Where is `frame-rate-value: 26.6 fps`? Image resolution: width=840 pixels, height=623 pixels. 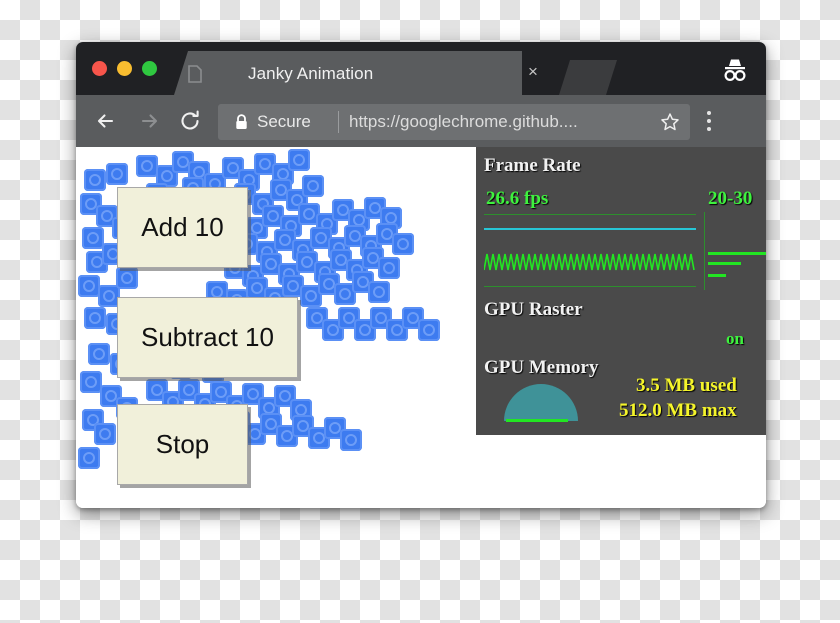
frame-rate-value: 26.6 fps is located at coordinates (517, 198).